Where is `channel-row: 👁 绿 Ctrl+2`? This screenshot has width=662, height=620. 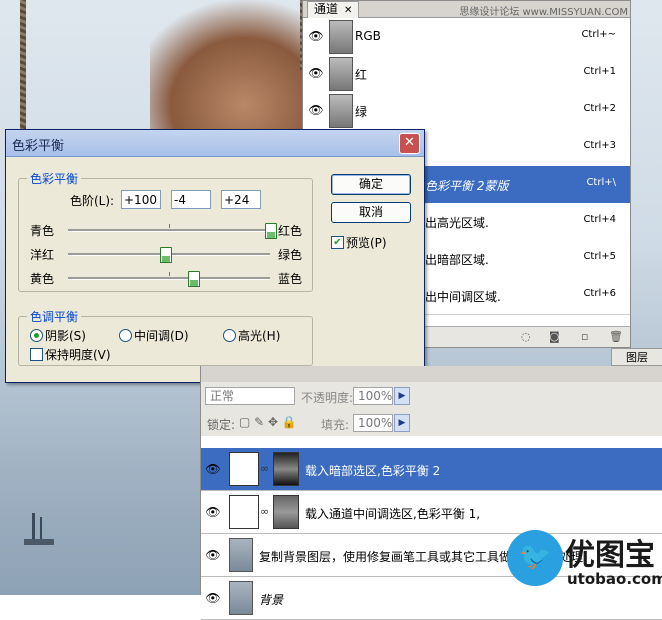 channel-row: 👁 绿 Ctrl+2 is located at coordinates (466, 111).